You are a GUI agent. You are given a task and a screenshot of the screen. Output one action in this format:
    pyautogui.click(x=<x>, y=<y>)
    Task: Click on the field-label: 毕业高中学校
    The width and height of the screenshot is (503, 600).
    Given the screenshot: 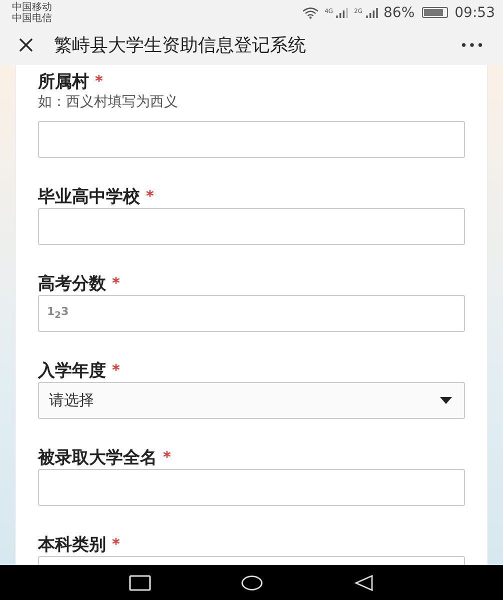 What is the action you would take?
    pyautogui.click(x=89, y=197)
    